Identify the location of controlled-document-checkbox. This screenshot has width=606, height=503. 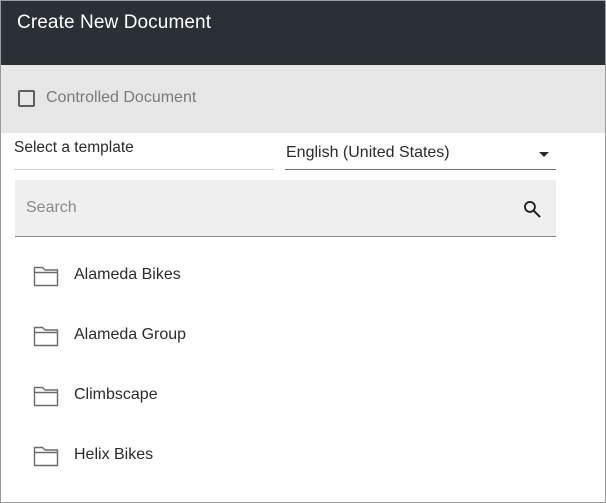
(26, 98).